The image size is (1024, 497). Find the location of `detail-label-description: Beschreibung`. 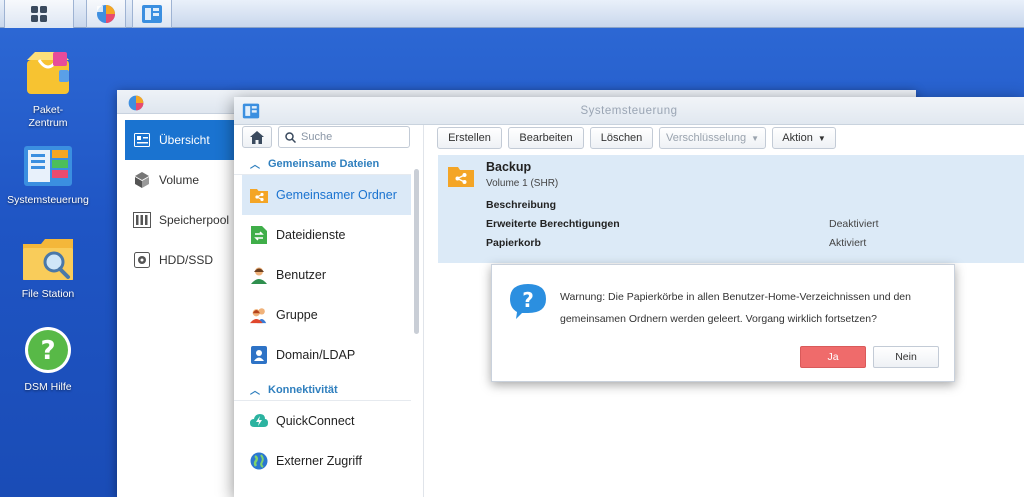

detail-label-description: Beschreibung is located at coordinates (521, 205).